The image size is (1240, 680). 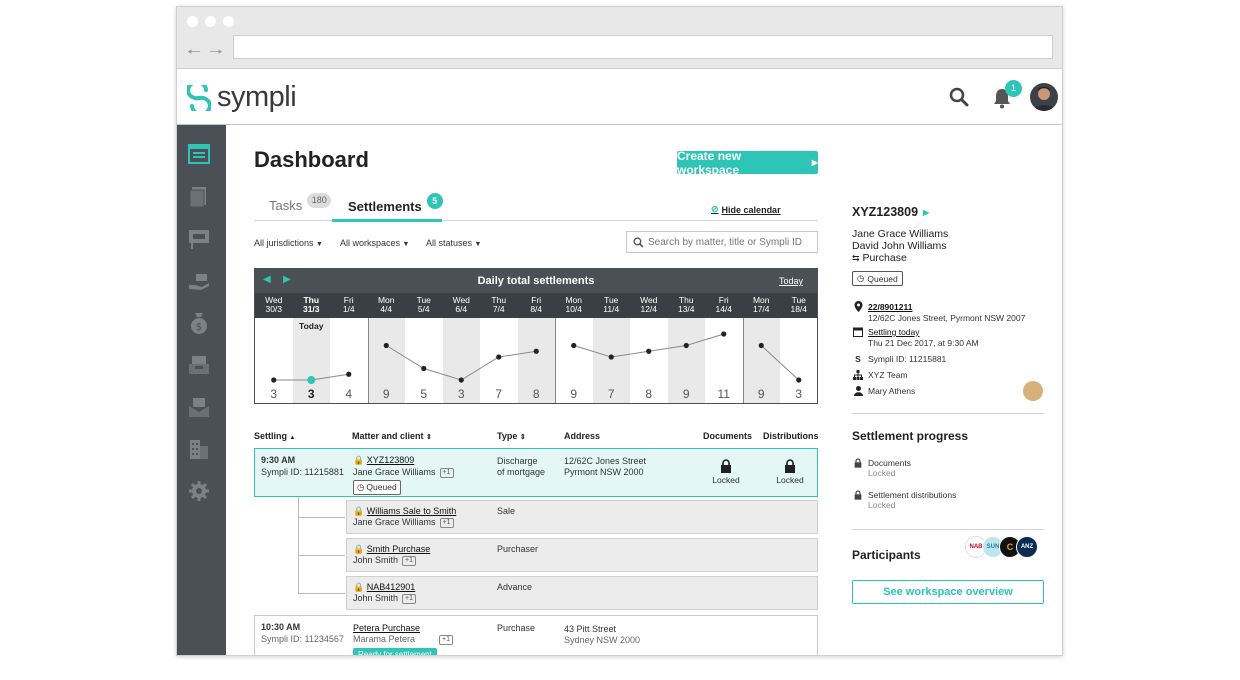 I want to click on settle-time: 10:30 AM, so click(x=281, y=627).